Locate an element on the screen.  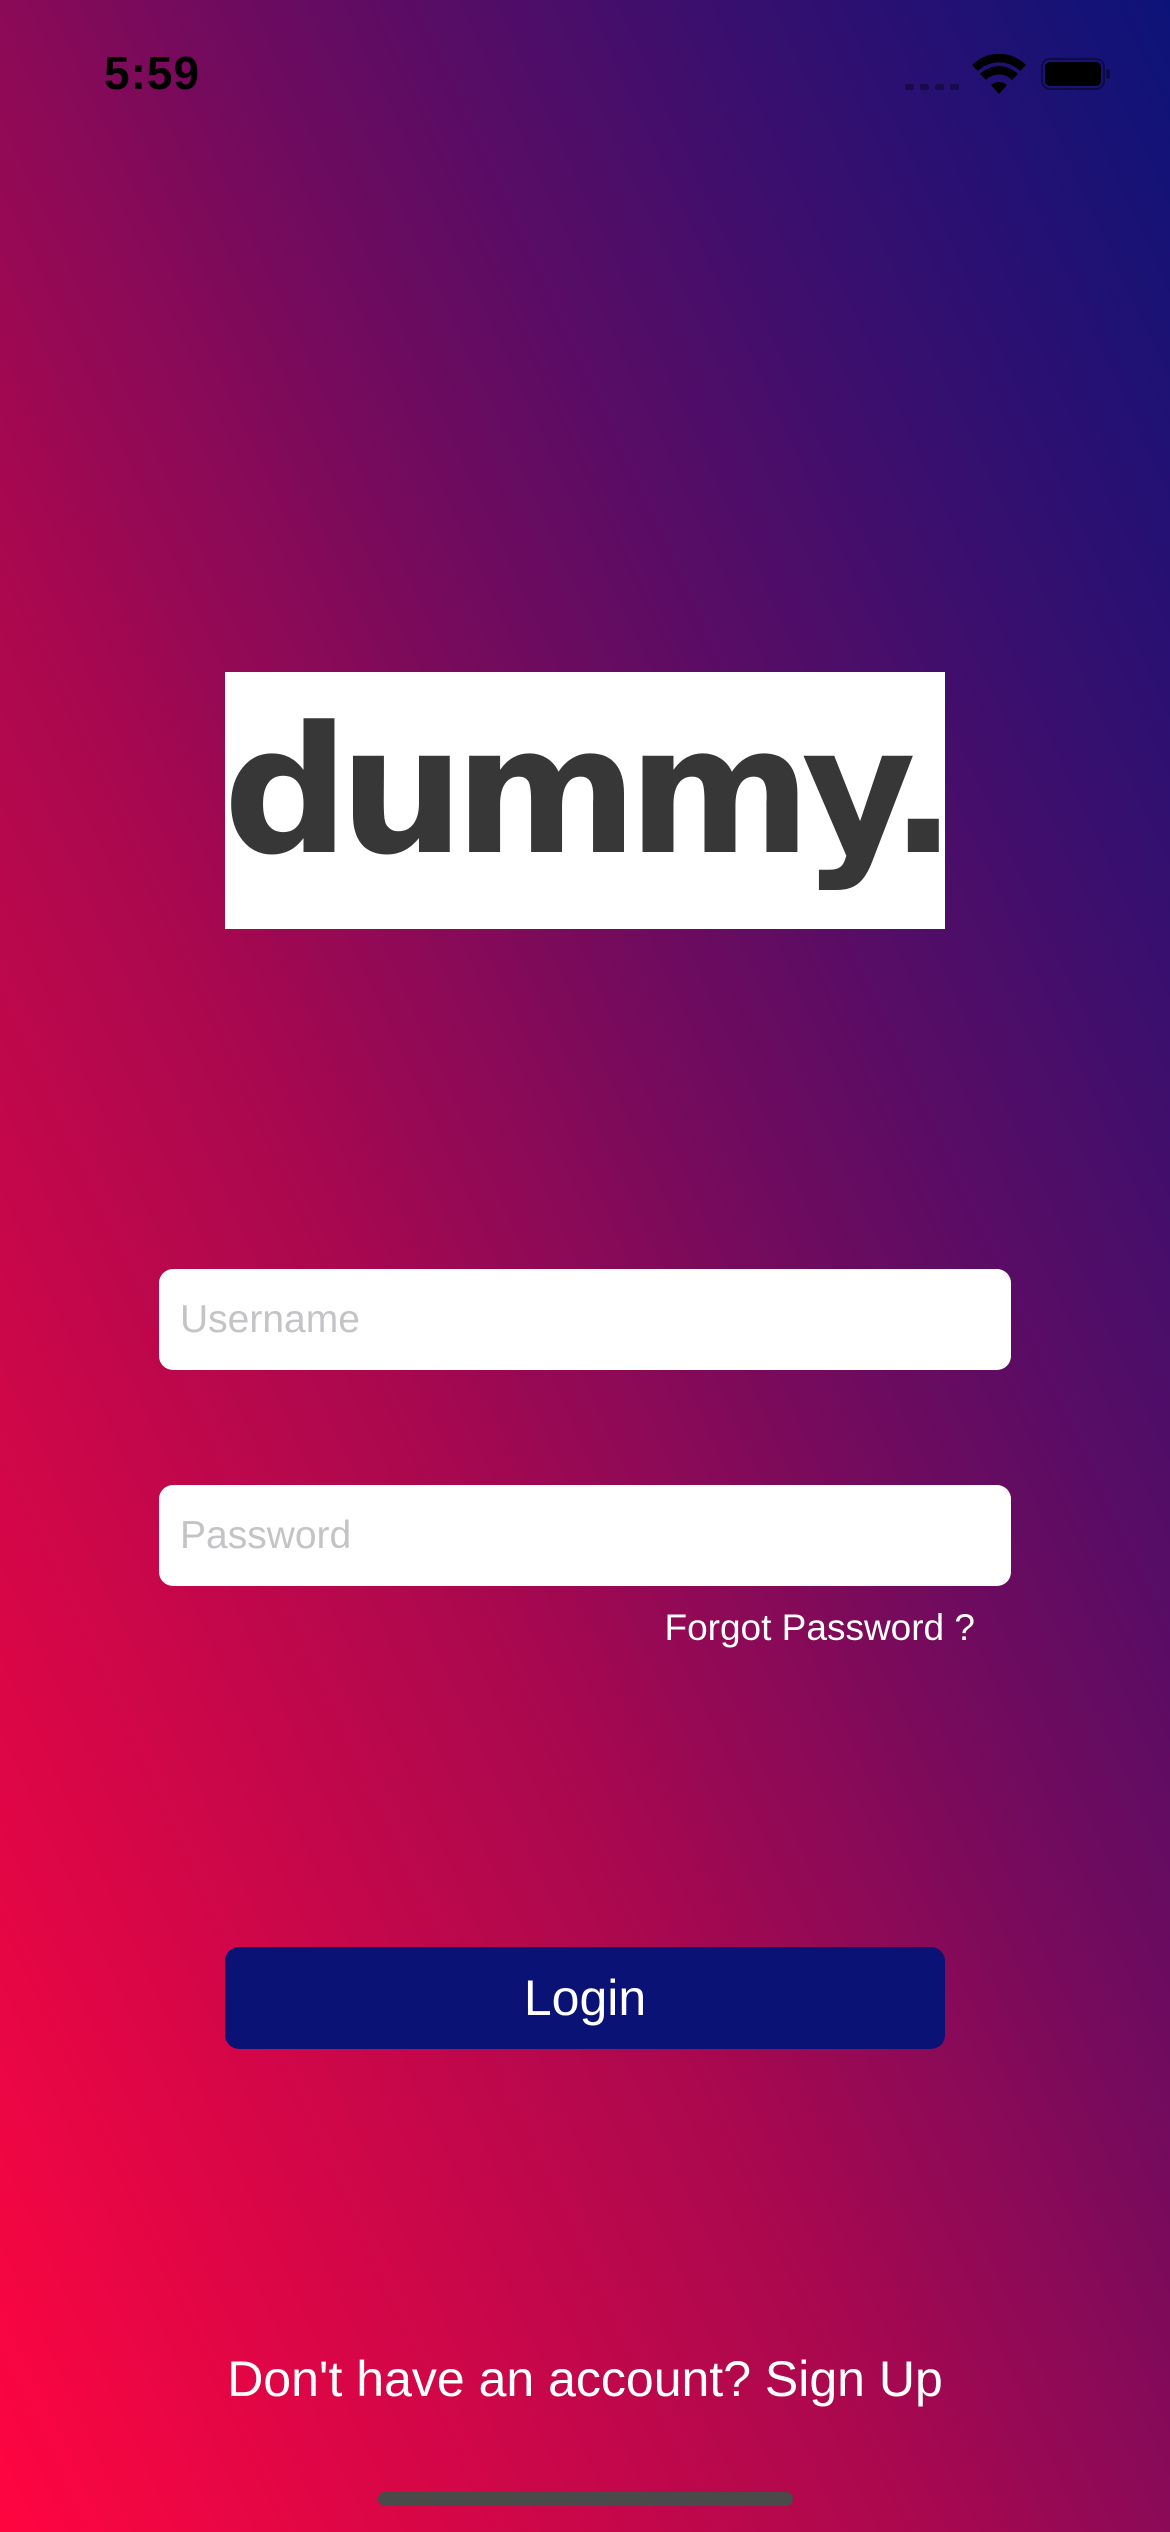
wifi-icon is located at coordinates (999, 74).